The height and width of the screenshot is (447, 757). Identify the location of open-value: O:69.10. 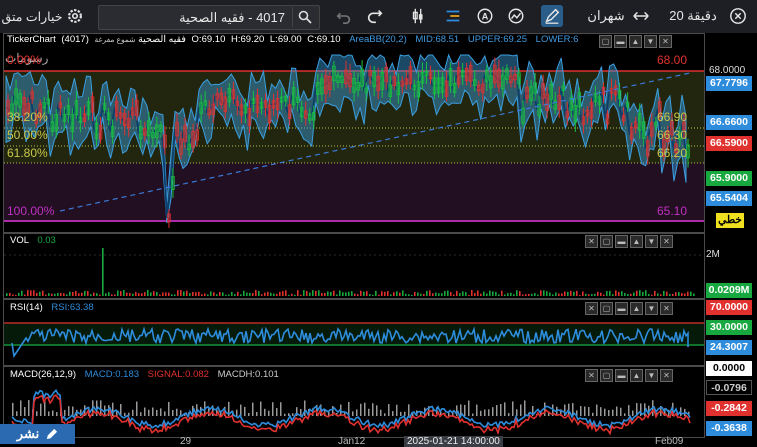
(208, 39).